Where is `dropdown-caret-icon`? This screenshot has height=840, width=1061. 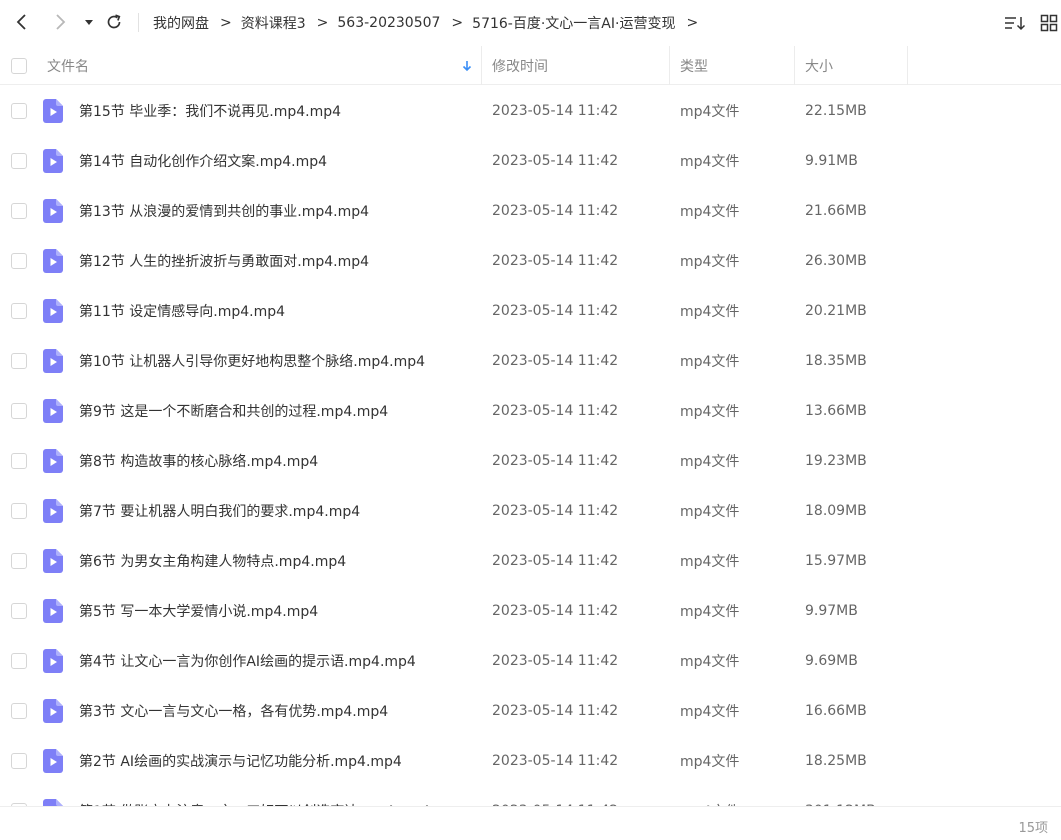
dropdown-caret-icon is located at coordinates (89, 22).